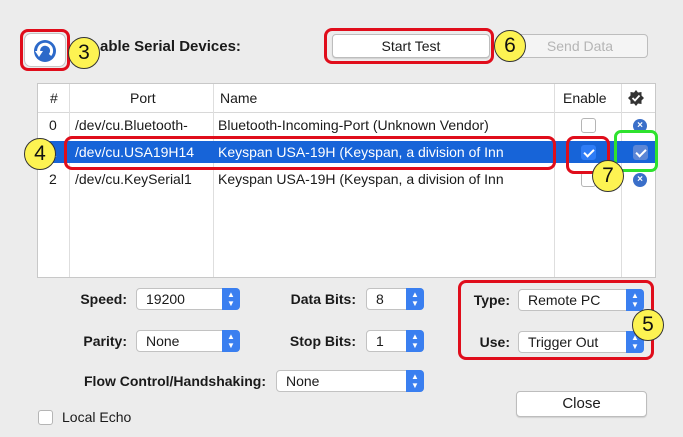 Image resolution: width=683 pixels, height=437 pixels. What do you see at coordinates (581, 404) in the screenshot?
I see `close-button: Close` at bounding box center [581, 404].